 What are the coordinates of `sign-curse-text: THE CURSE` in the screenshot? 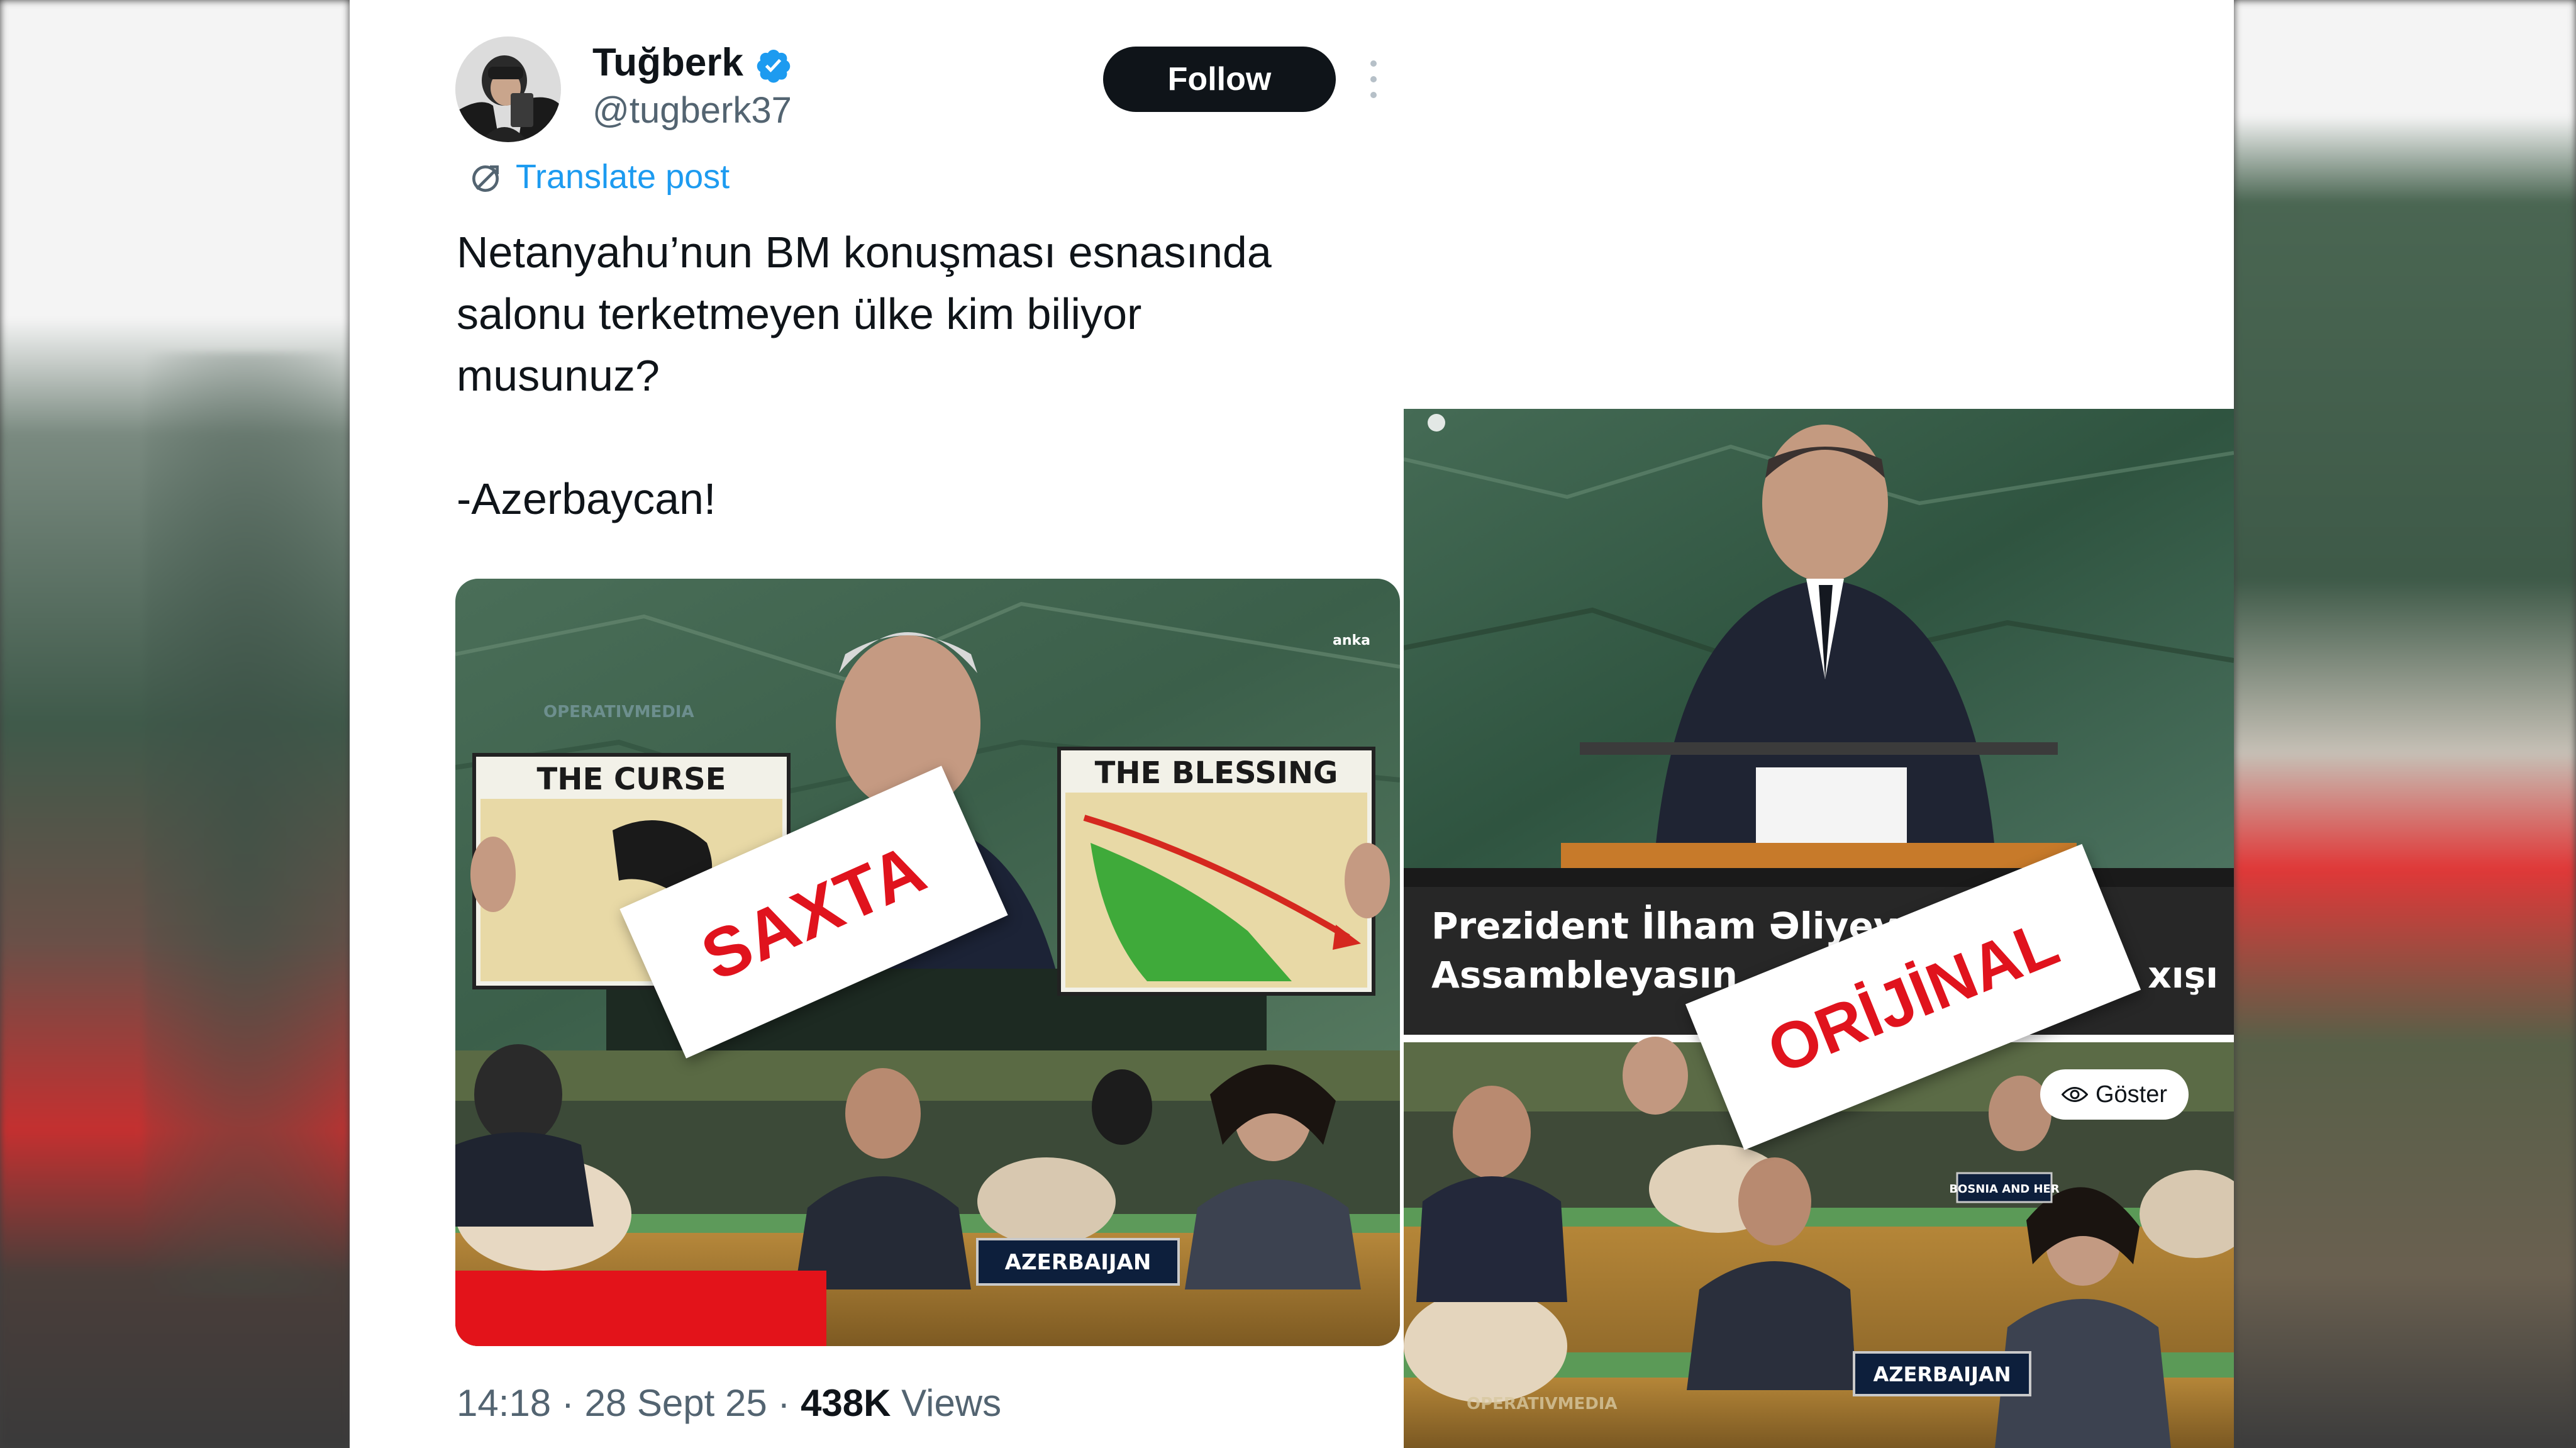 It's located at (631, 779).